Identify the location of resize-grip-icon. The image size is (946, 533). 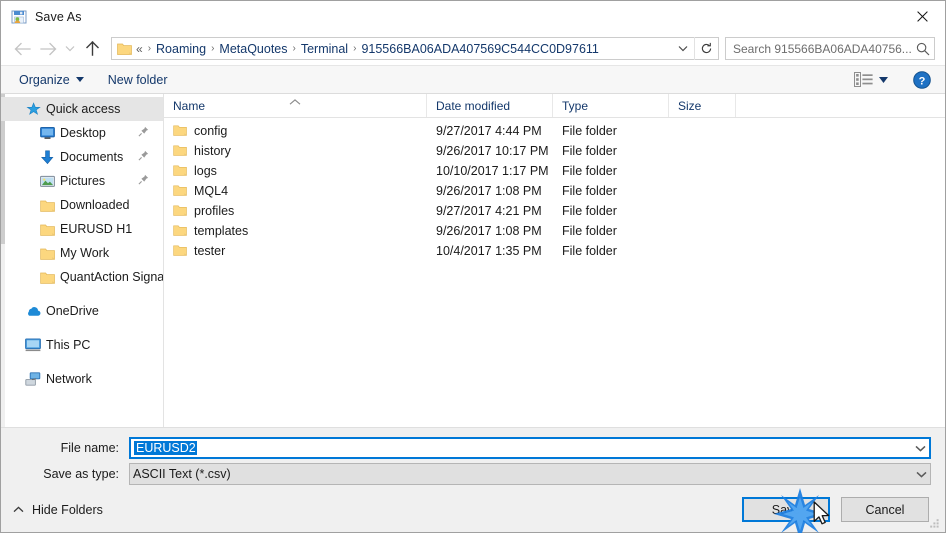
(934, 522).